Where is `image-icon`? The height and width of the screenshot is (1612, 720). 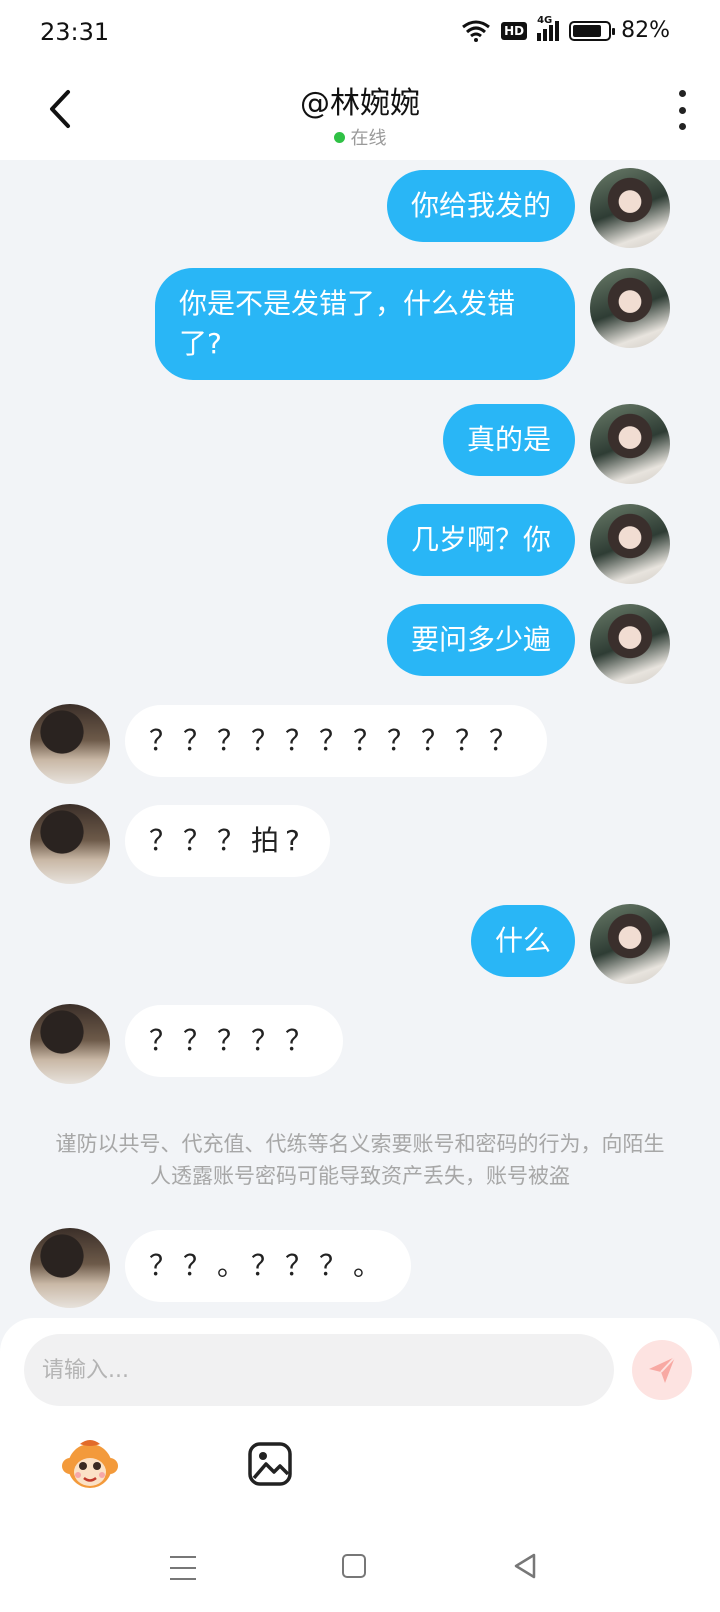 image-icon is located at coordinates (270, 1464).